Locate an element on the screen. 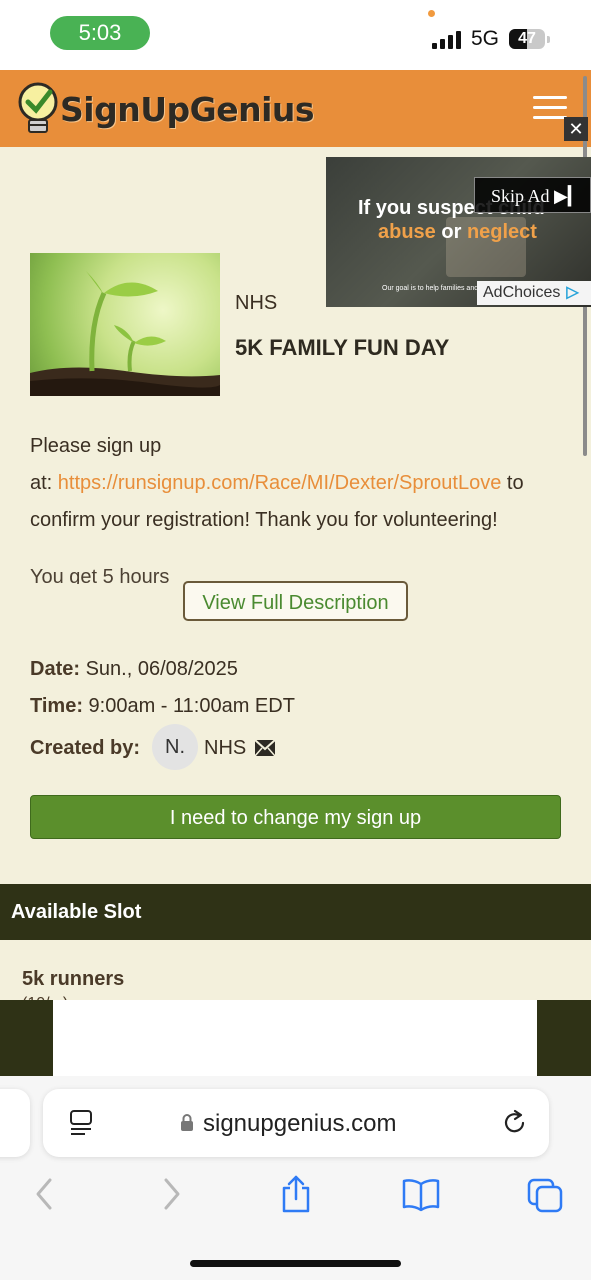  home-indicator is located at coordinates (295, 1263).